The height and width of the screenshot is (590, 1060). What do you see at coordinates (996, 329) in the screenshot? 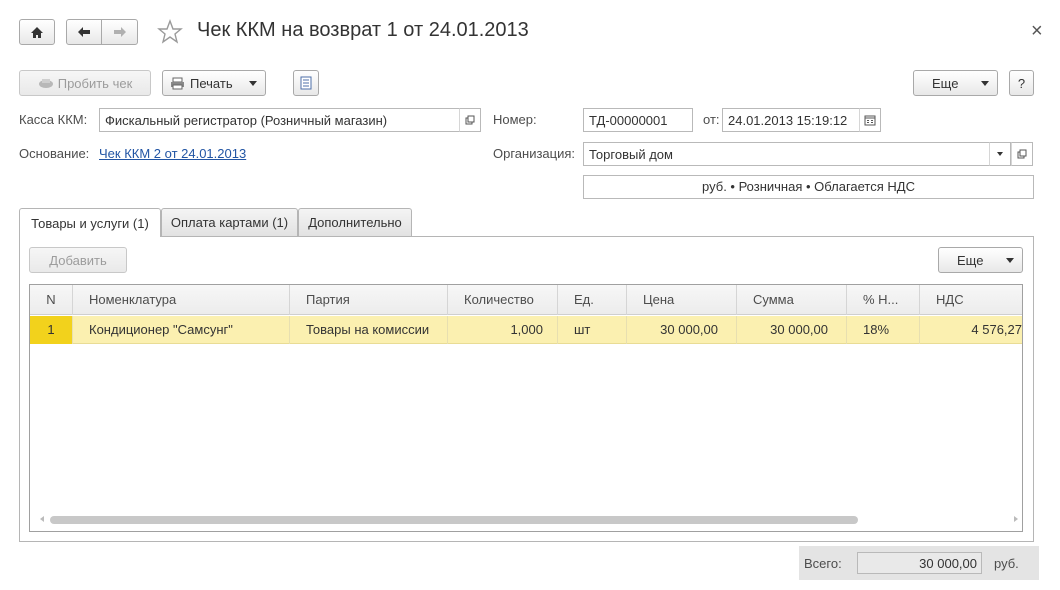
I see `row-vat: 4 576,27` at bounding box center [996, 329].